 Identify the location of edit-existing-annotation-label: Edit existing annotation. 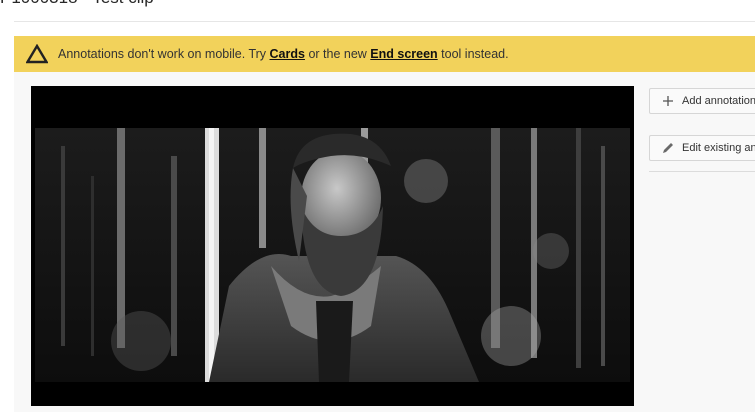
(718, 148).